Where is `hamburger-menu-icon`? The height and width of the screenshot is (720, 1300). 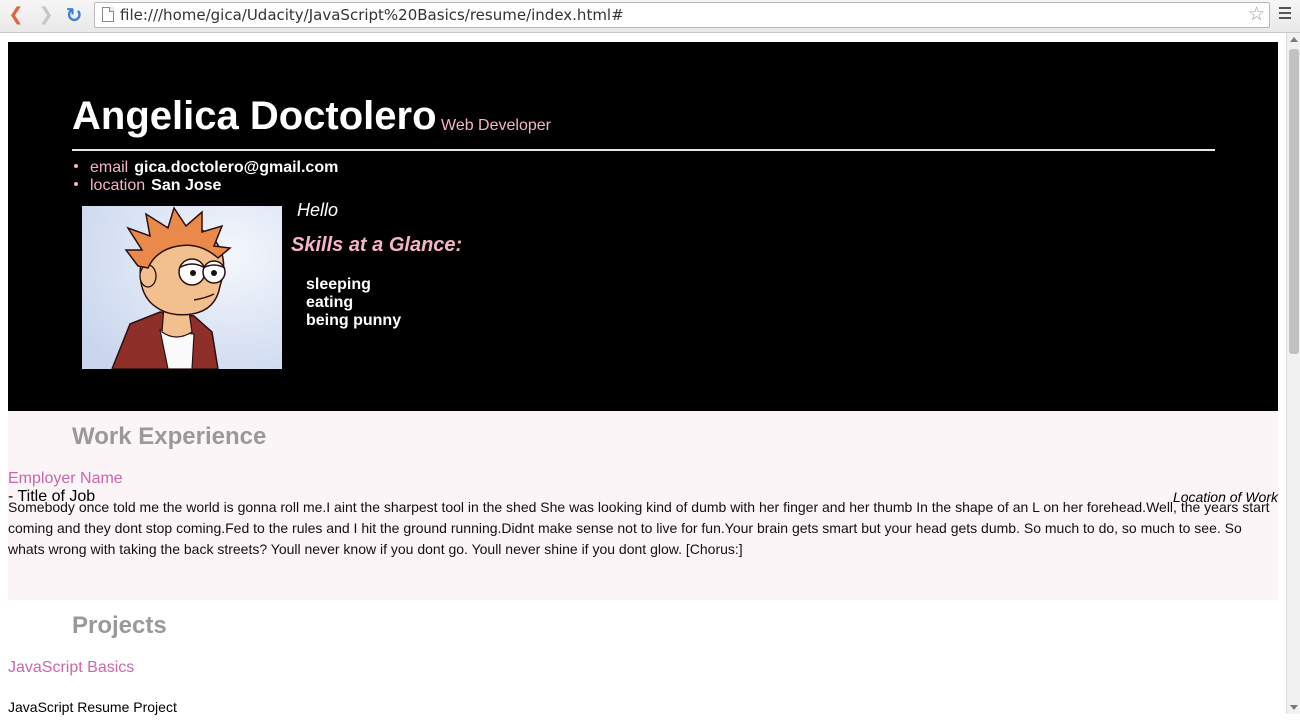 hamburger-menu-icon is located at coordinates (1285, 14).